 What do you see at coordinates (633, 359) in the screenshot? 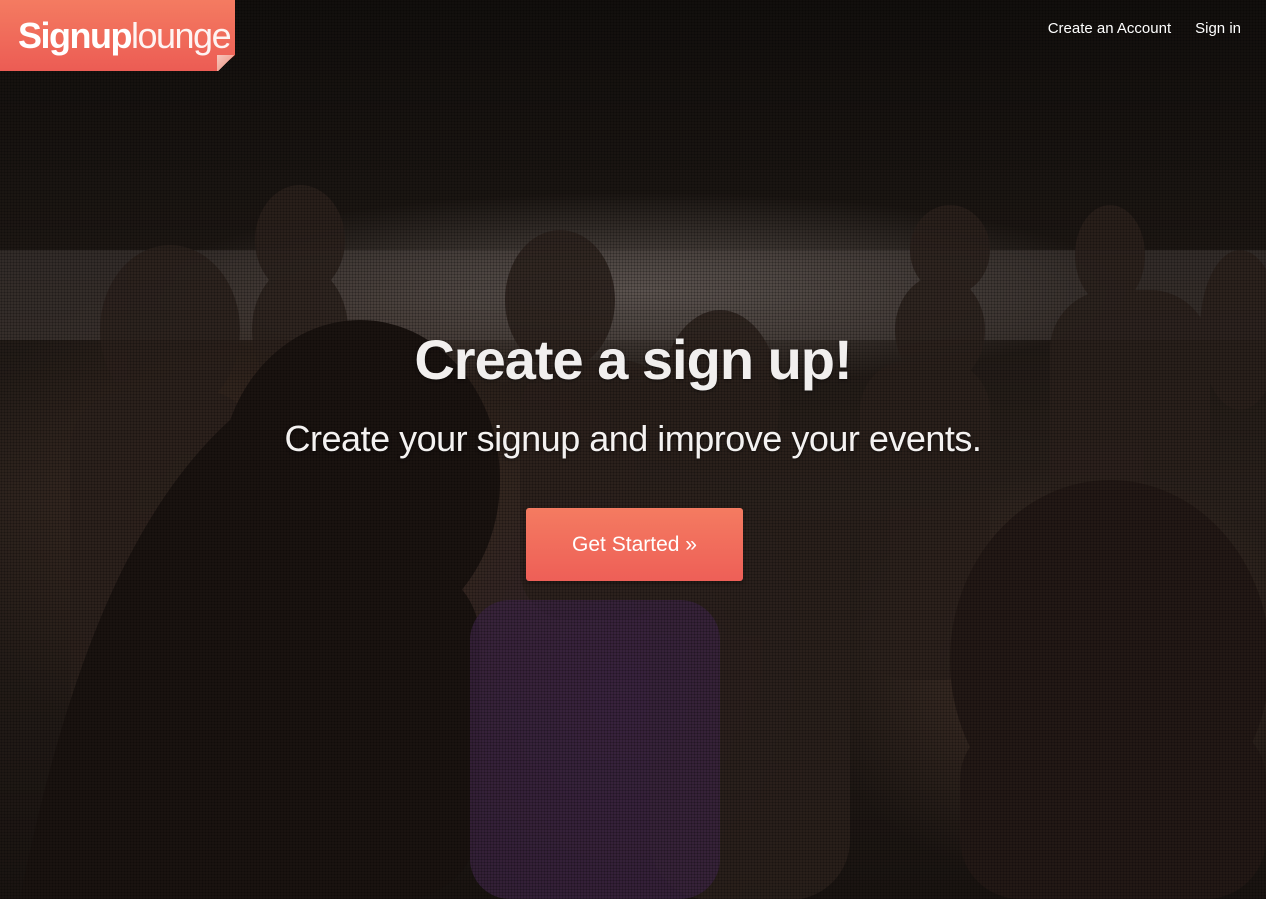
I see `hero-headline: Create a sign up!` at bounding box center [633, 359].